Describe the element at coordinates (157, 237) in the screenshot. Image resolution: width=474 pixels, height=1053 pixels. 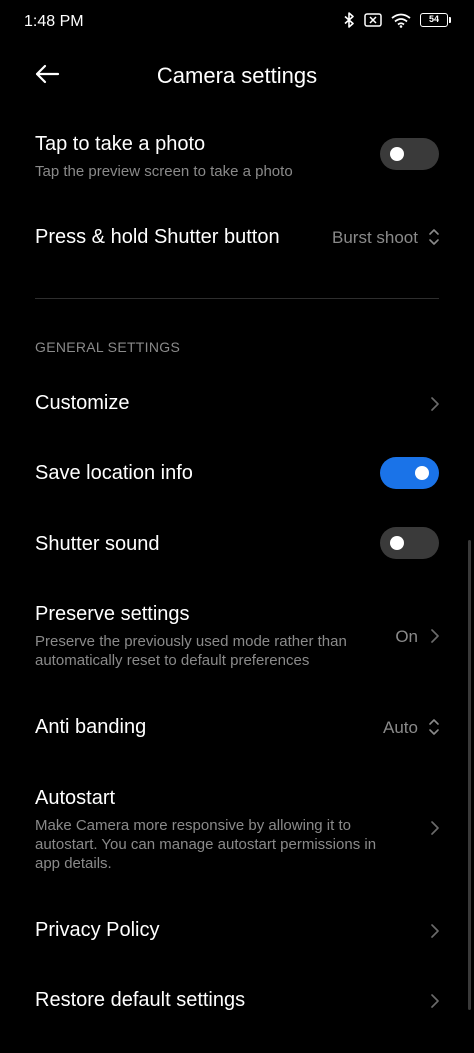
I see `press-hold-shutter-title: Press & hold Shutter button` at that location.